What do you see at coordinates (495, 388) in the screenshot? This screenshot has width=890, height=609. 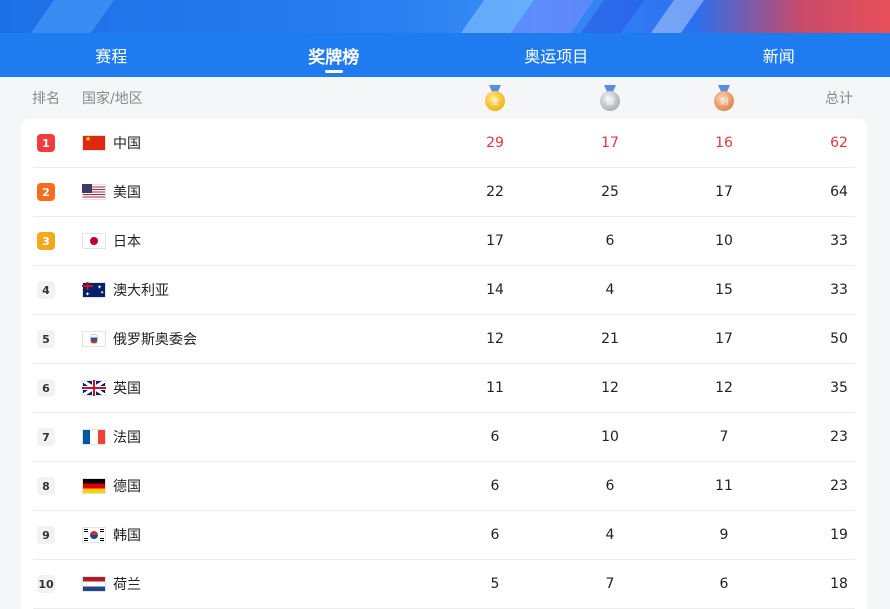 I see `gold-count: 11` at bounding box center [495, 388].